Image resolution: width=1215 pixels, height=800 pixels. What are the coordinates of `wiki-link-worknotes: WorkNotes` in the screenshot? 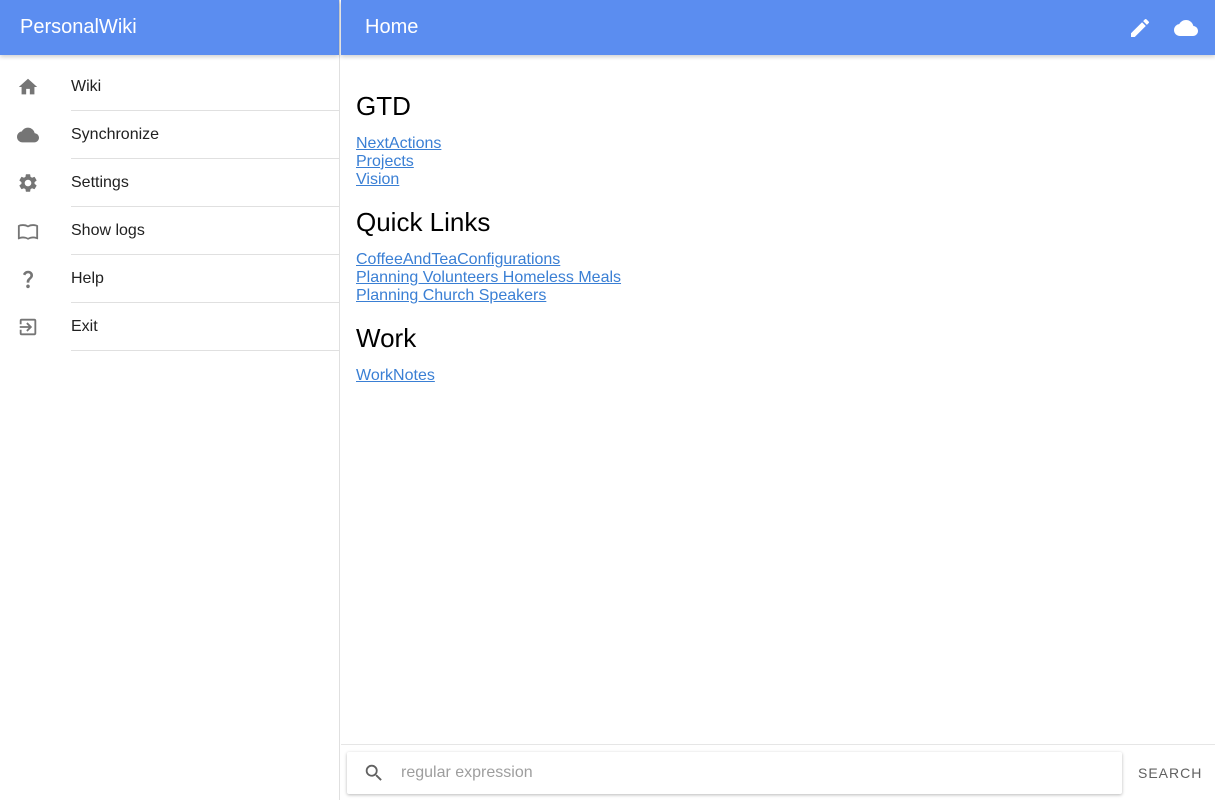 It's located at (395, 376).